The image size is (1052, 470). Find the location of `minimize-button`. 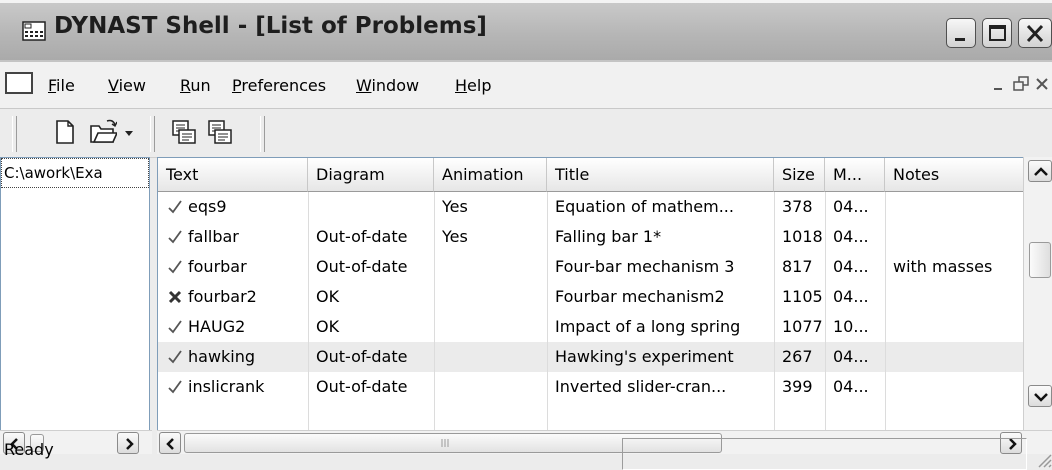

minimize-button is located at coordinates (961, 33).